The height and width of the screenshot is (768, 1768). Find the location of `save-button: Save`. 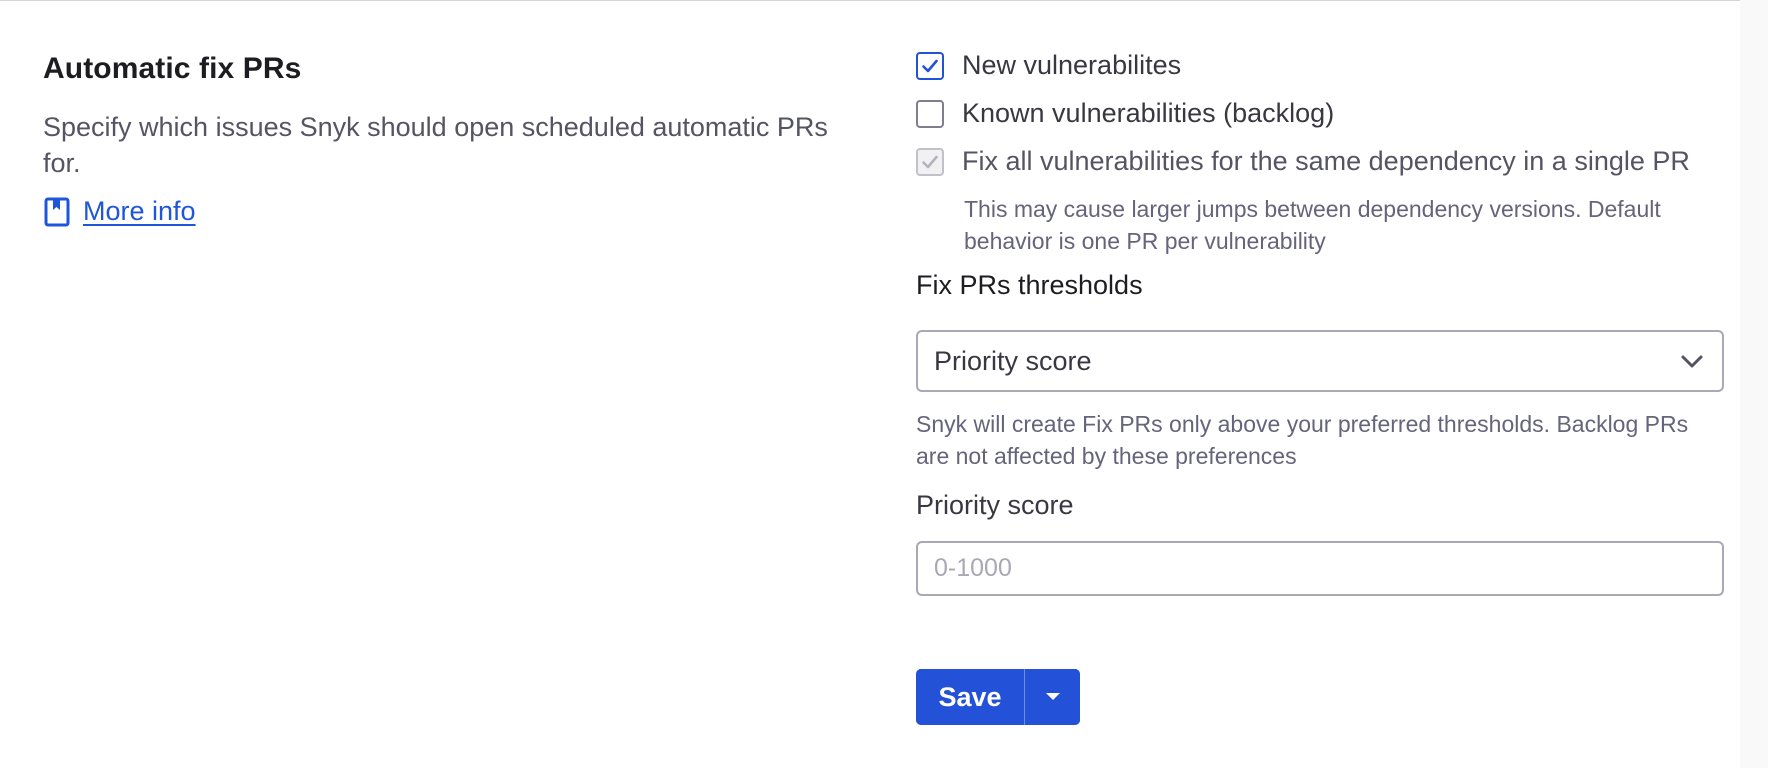

save-button: Save is located at coordinates (970, 697).